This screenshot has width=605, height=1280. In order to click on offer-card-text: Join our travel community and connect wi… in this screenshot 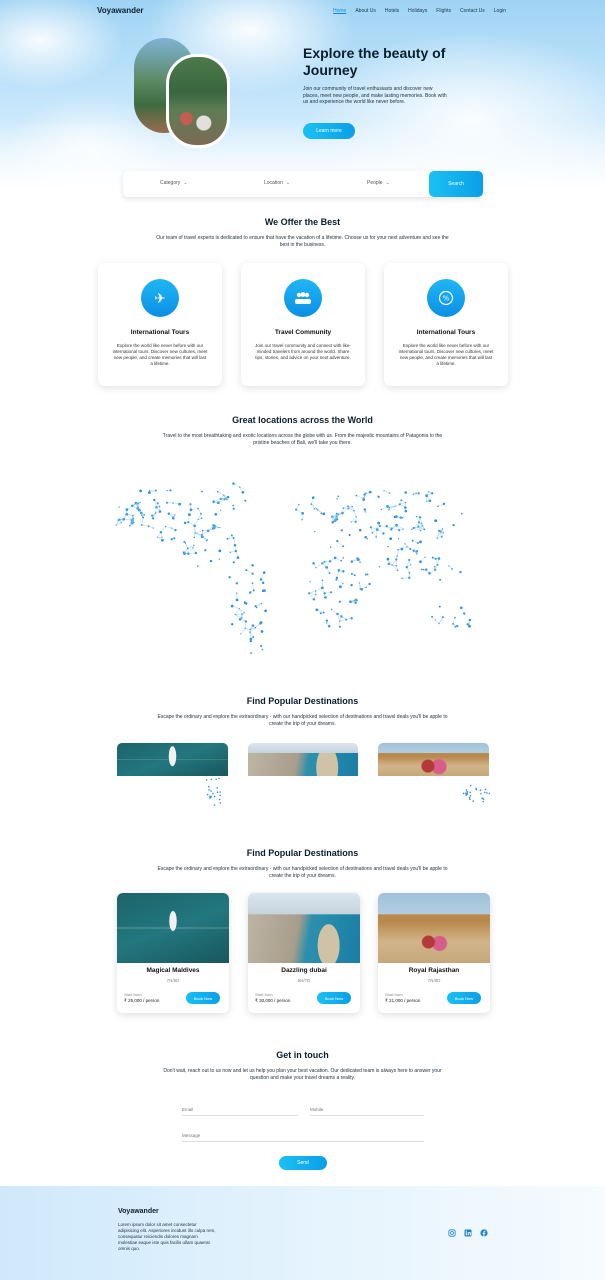, I will do `click(303, 351)`.